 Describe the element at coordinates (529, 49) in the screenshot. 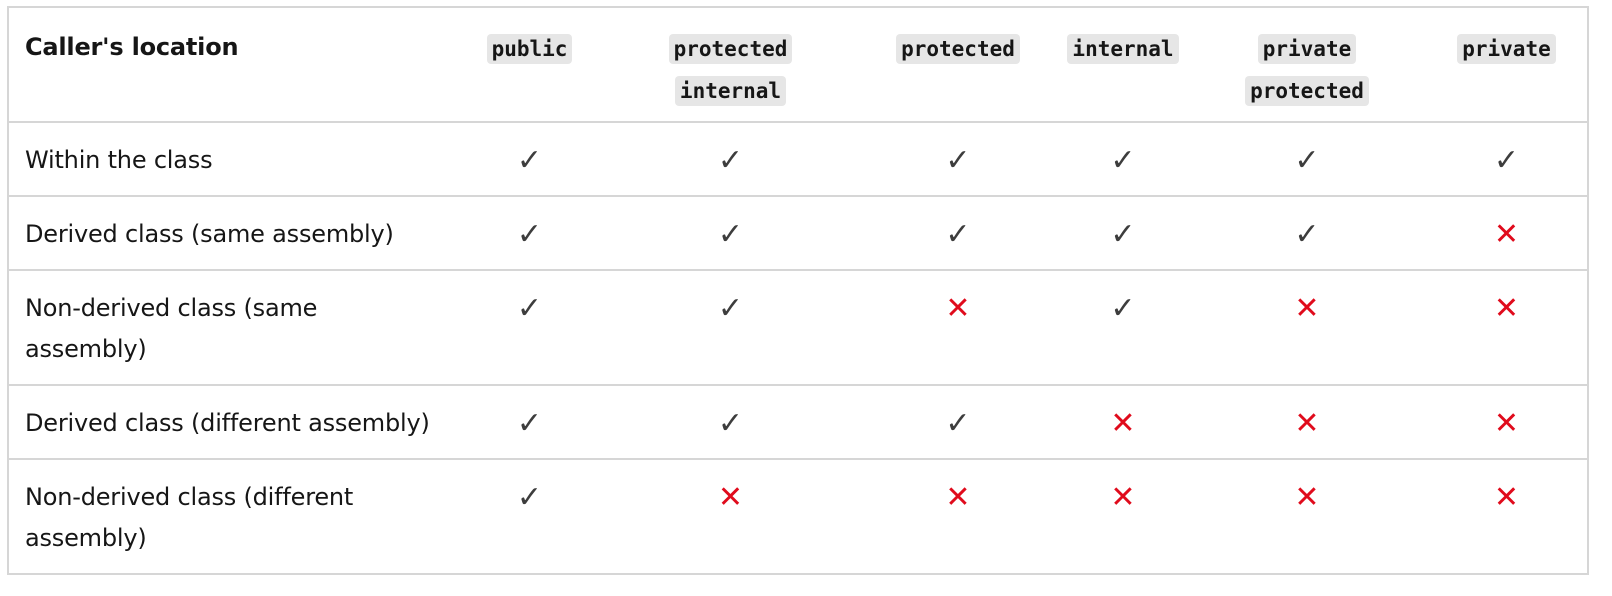

I see `modifier-keyword: public` at that location.